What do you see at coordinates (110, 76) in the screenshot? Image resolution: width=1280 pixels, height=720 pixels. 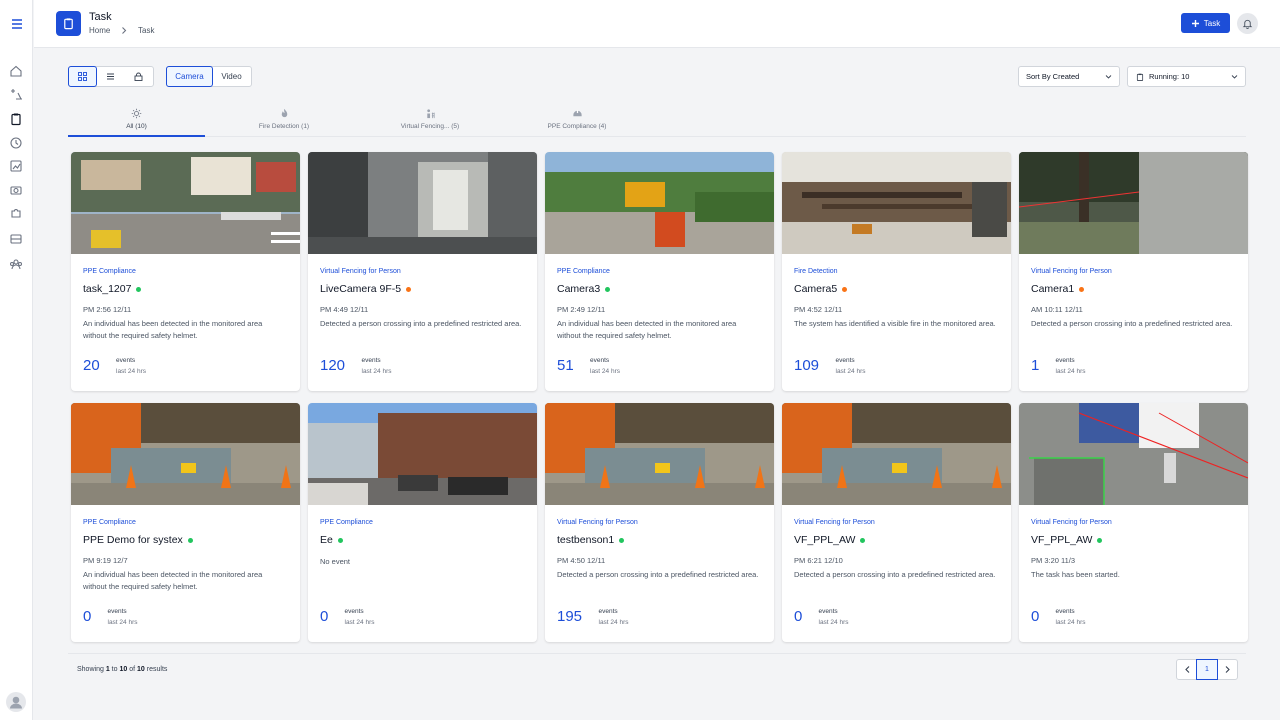 I see `list-view-button` at bounding box center [110, 76].